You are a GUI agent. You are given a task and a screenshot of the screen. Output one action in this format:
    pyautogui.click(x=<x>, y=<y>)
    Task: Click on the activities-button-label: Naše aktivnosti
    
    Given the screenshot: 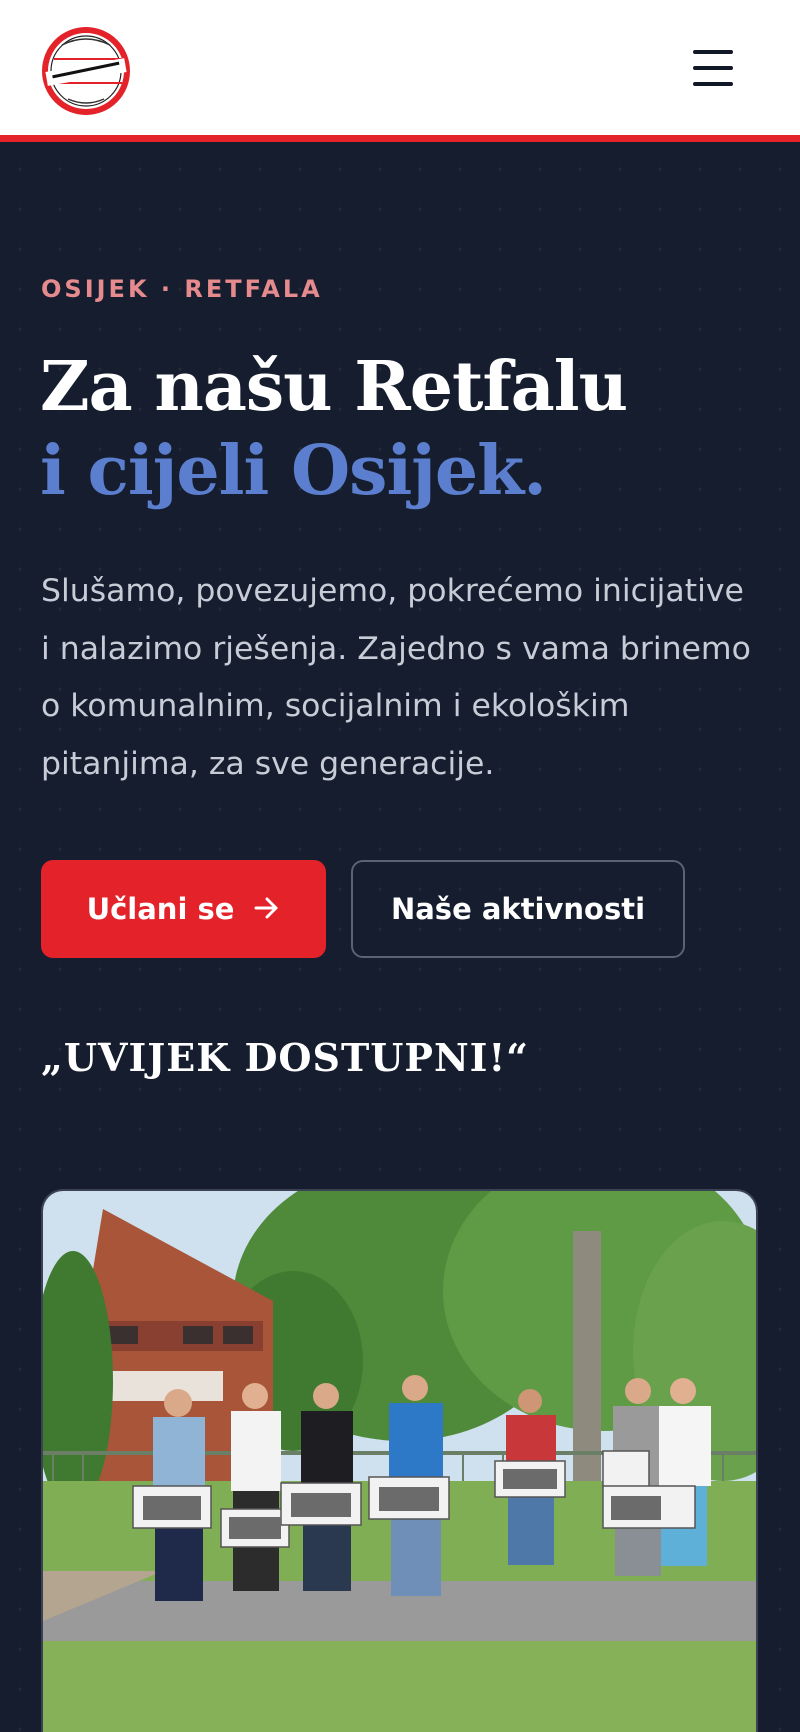 What is the action you would take?
    pyautogui.click(x=518, y=909)
    